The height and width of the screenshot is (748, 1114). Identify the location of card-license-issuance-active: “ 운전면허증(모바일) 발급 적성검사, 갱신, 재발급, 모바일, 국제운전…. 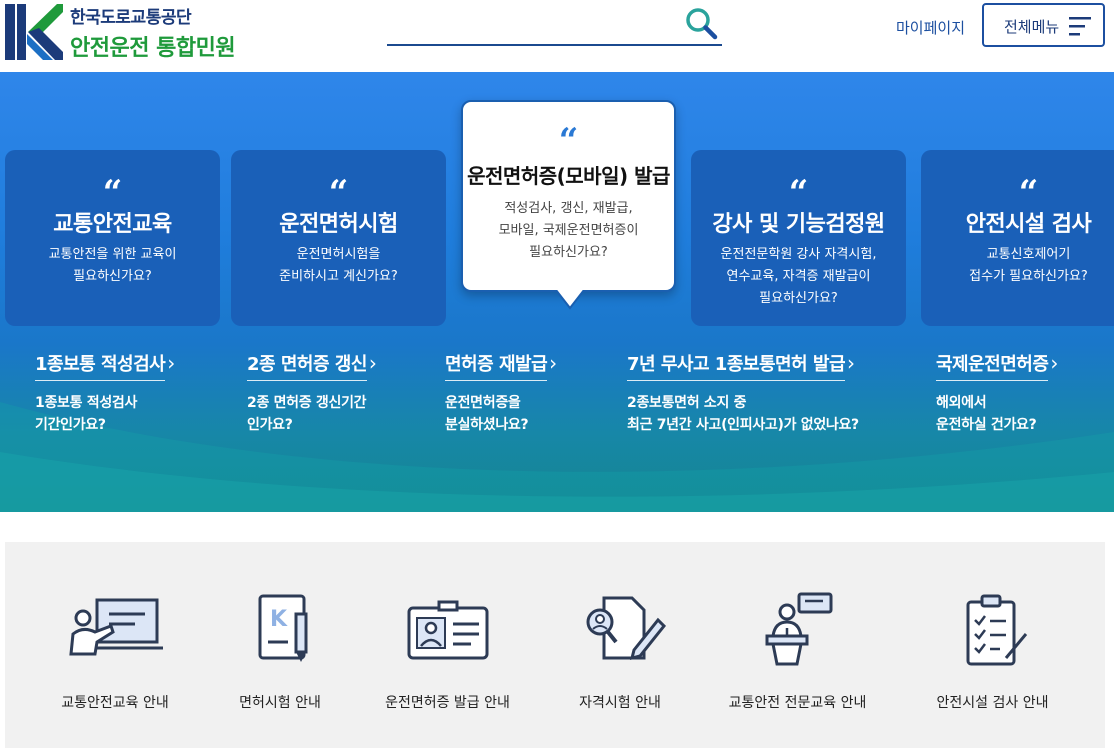
(568, 196).